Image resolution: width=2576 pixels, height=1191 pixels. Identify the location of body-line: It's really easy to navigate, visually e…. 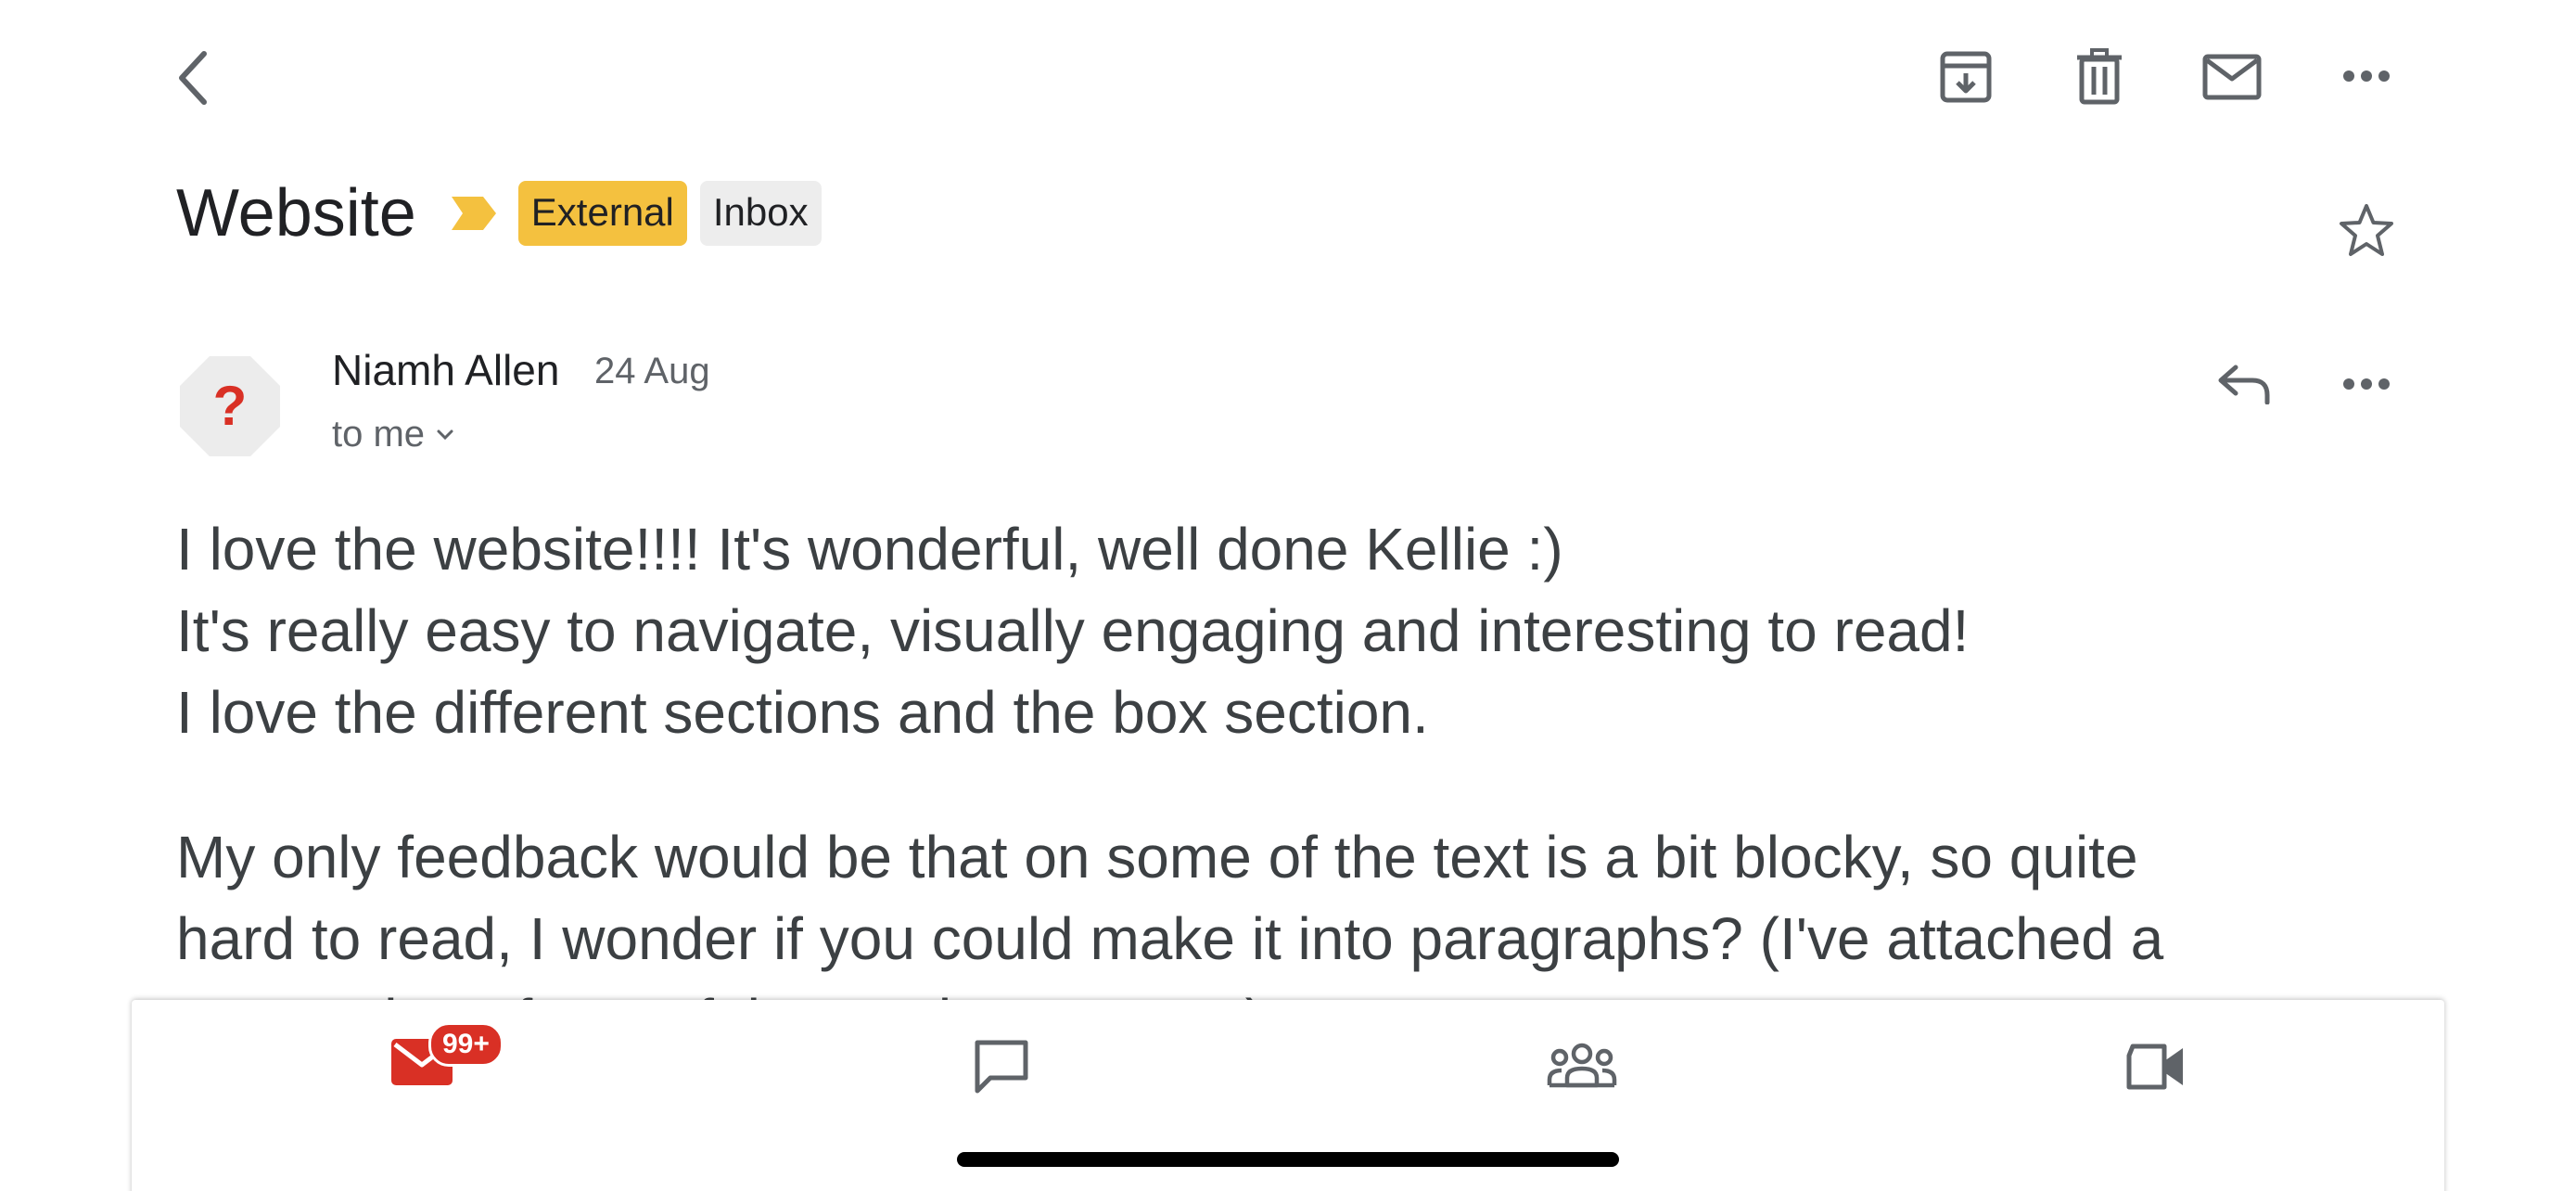
(1073, 630).